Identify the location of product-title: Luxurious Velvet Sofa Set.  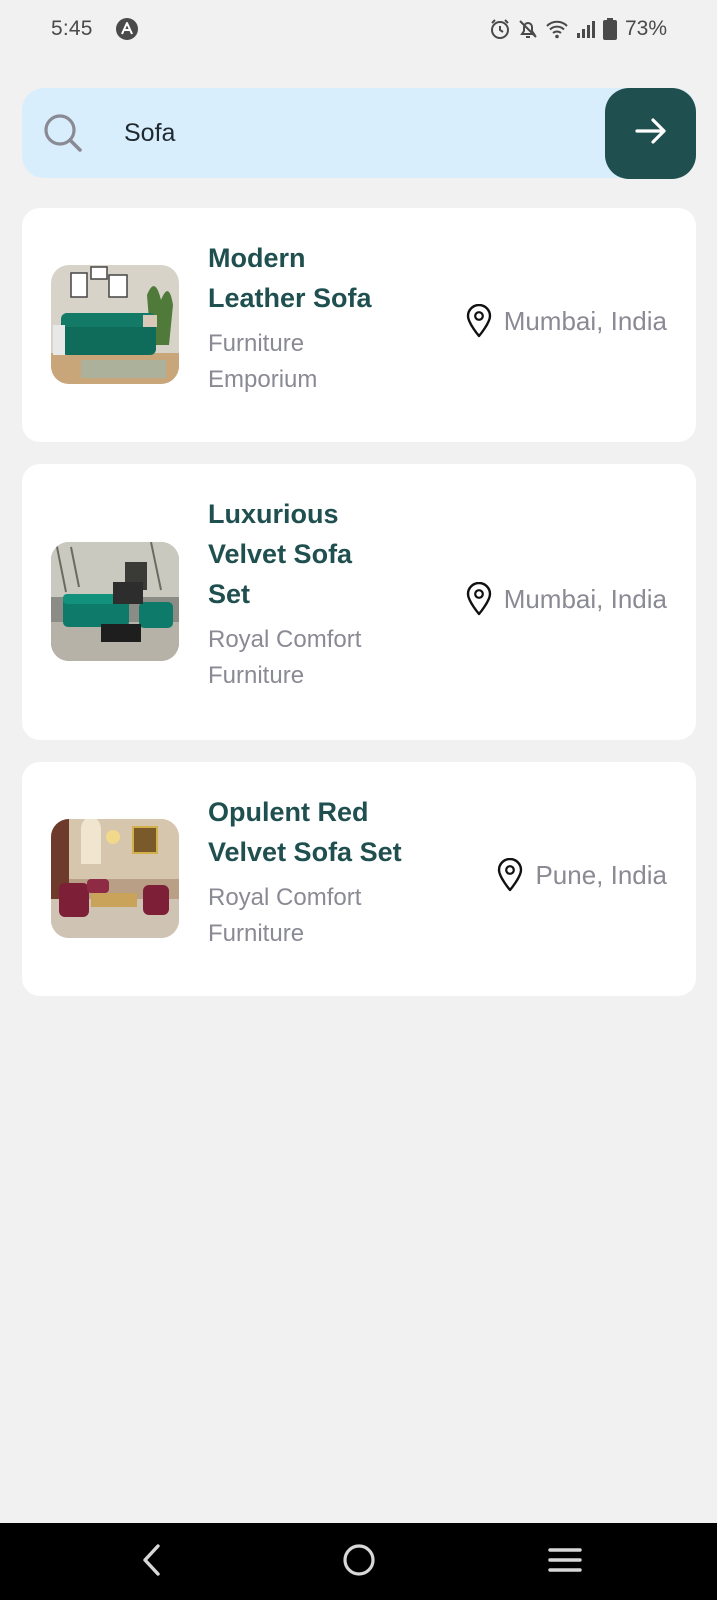
(328, 554).